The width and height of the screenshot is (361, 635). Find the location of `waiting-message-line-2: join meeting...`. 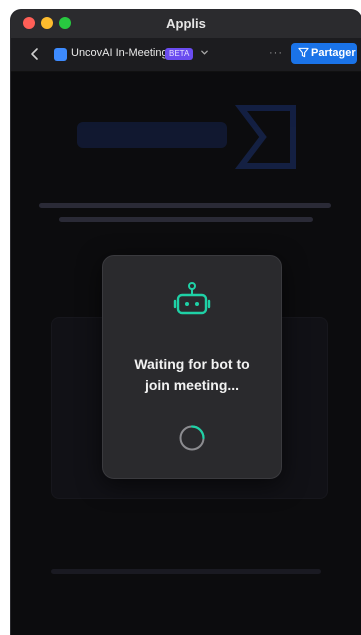

waiting-message-line-2: join meeting... is located at coordinates (192, 385).